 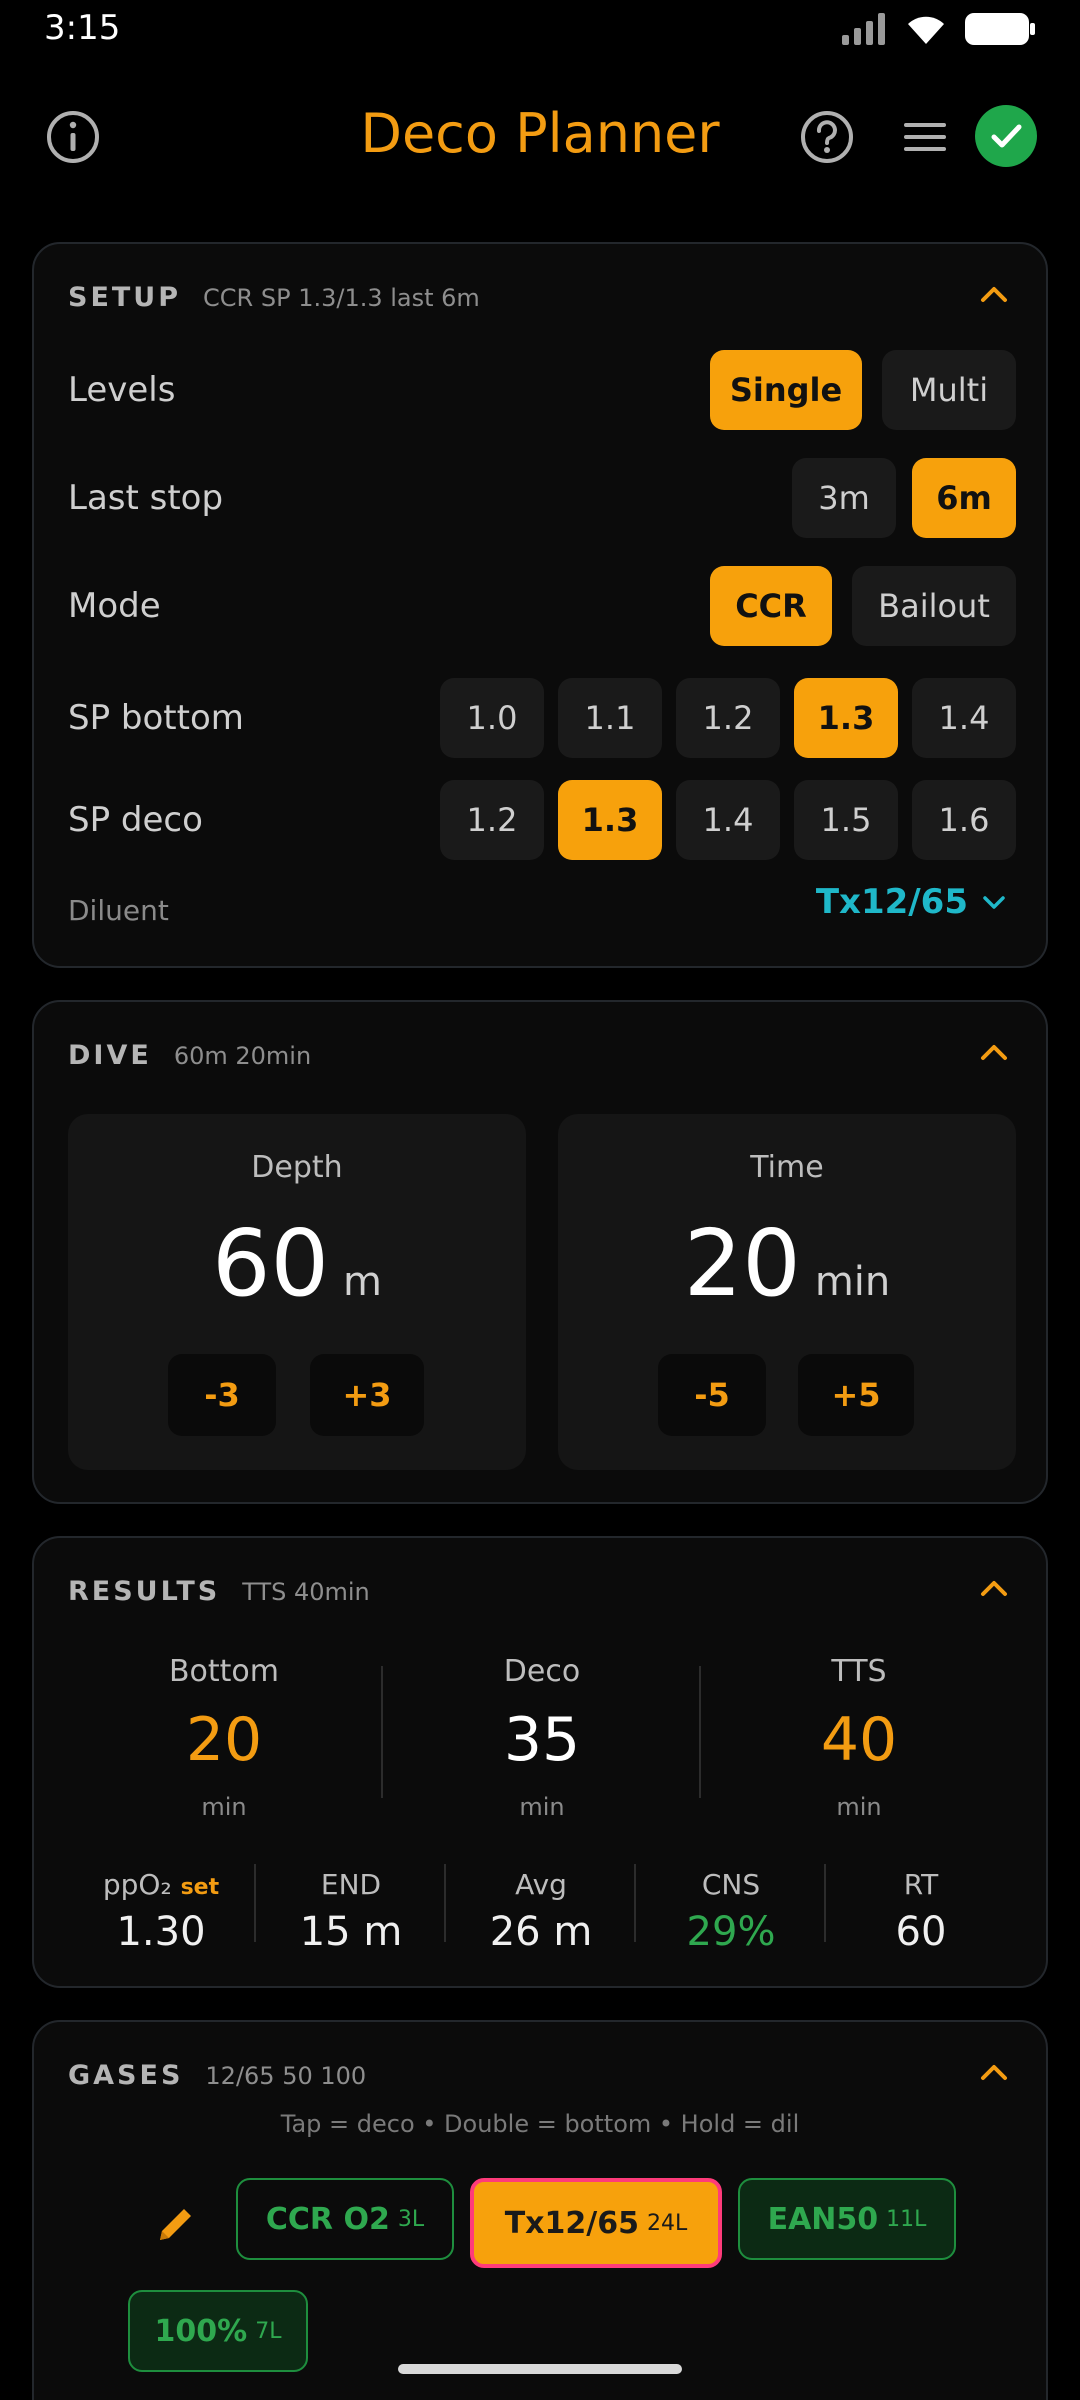 I want to click on help-button, so click(x=827, y=137).